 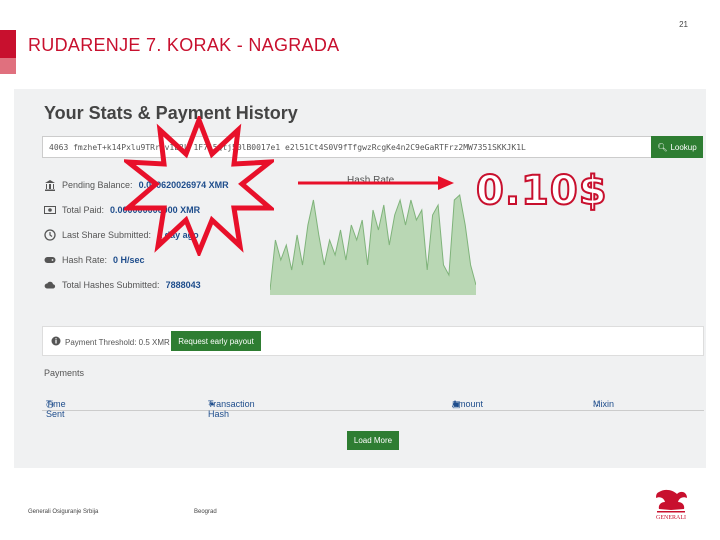 What do you see at coordinates (373, 440) in the screenshot?
I see `load-more-button: Load More` at bounding box center [373, 440].